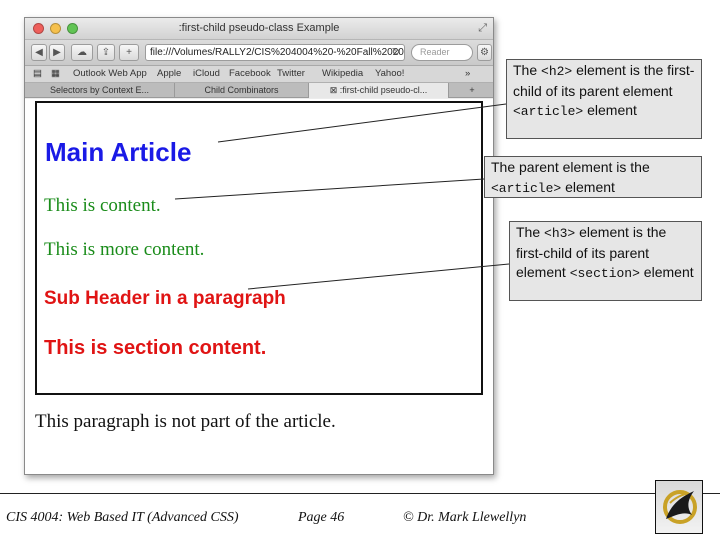 The image size is (720, 540). I want to click on pegasus-logo-icon, so click(680, 507).